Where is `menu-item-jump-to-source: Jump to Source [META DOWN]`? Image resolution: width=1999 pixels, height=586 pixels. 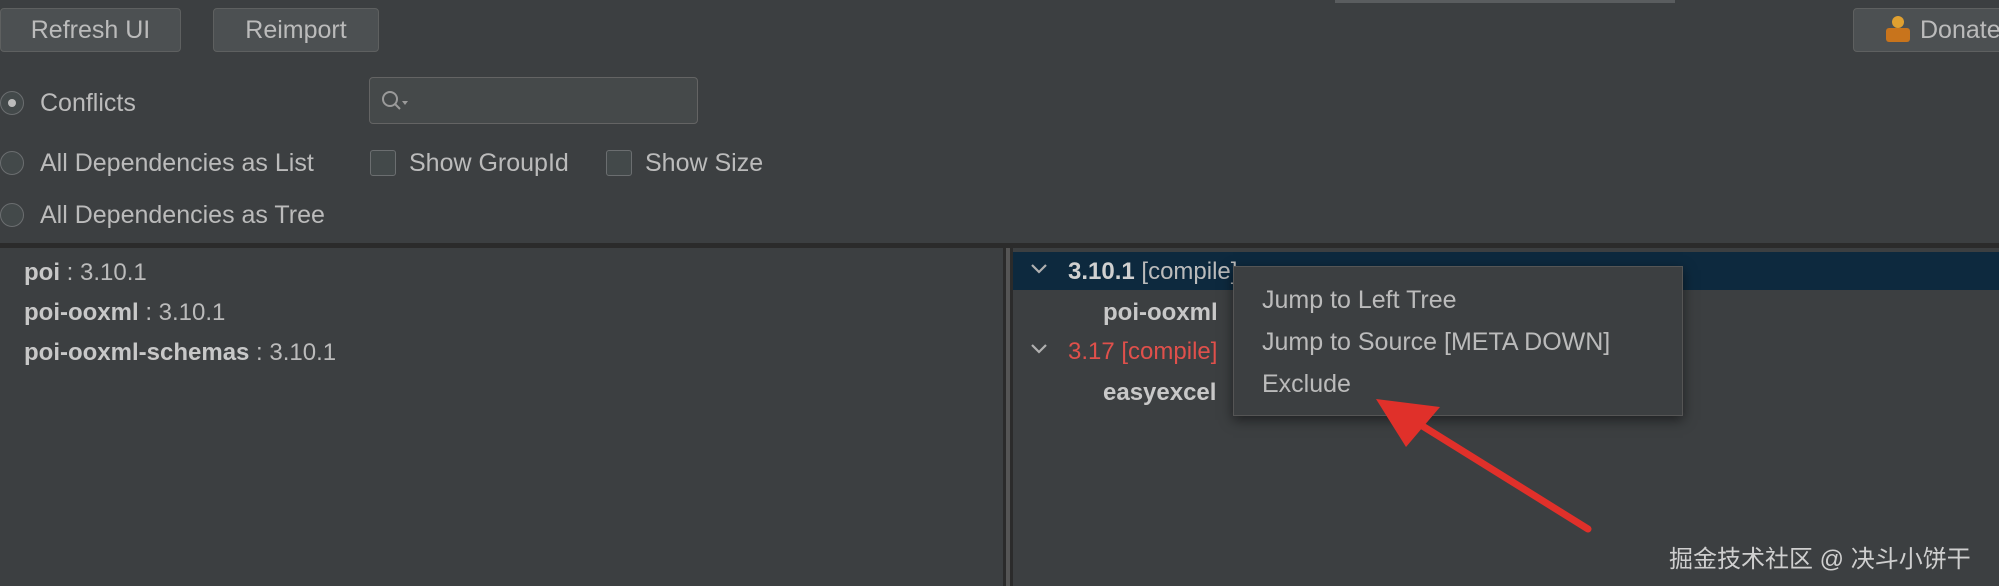 menu-item-jump-to-source: Jump to Source [META DOWN] is located at coordinates (1458, 342).